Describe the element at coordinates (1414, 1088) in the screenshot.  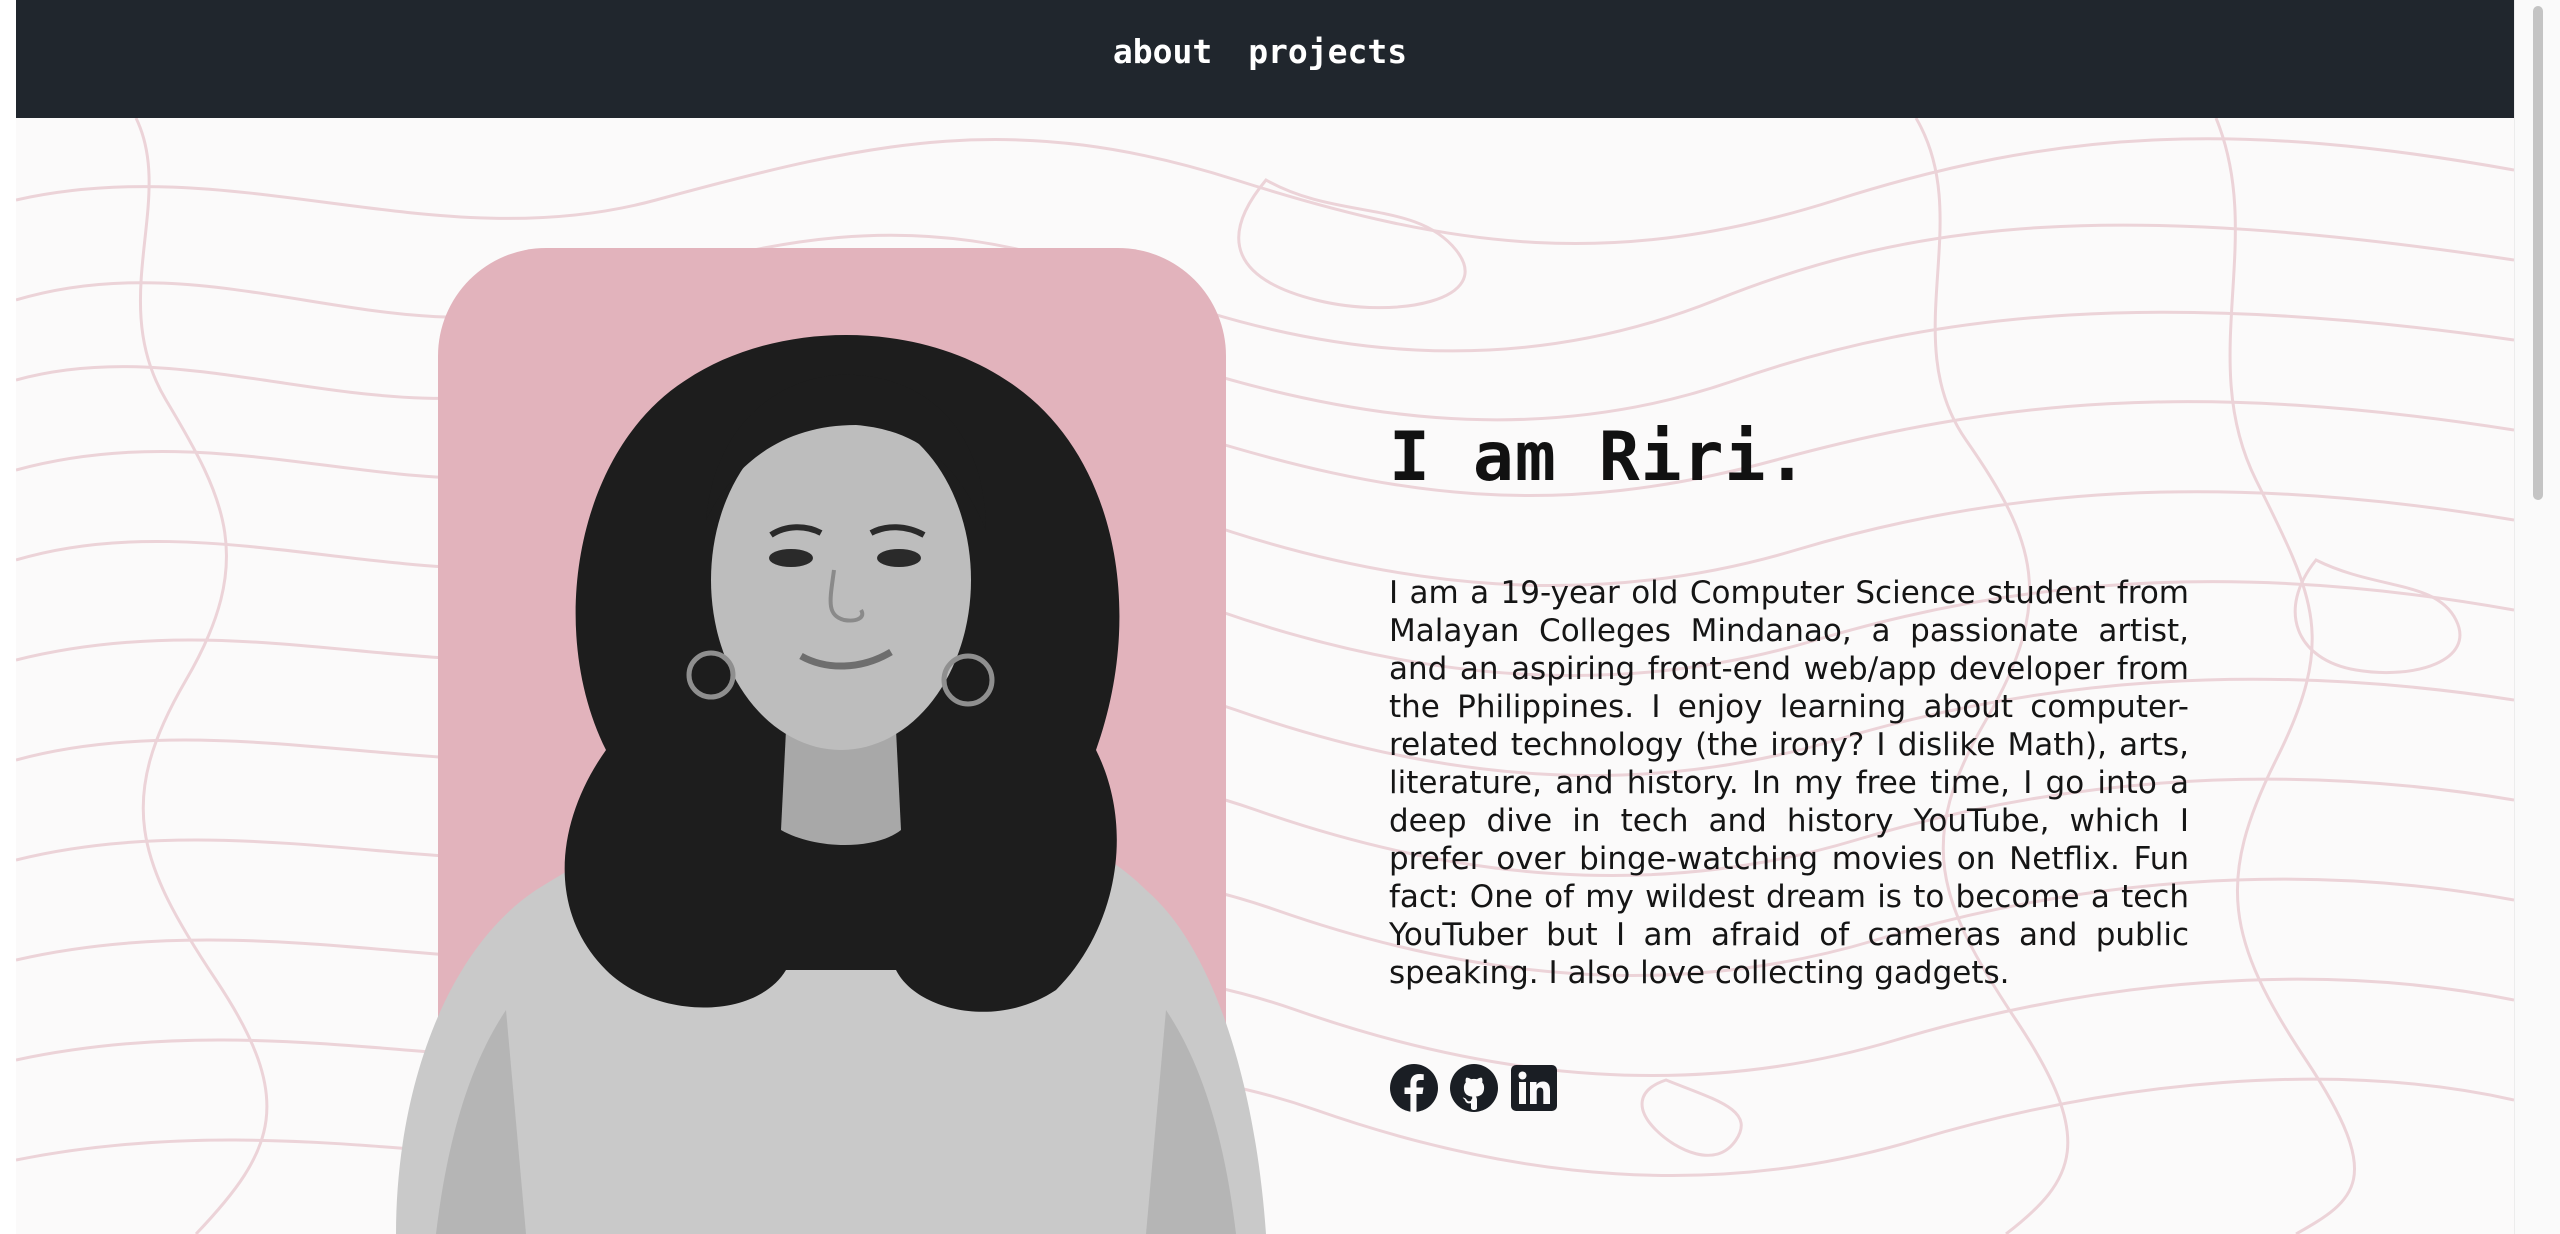
I see `facebook-icon` at that location.